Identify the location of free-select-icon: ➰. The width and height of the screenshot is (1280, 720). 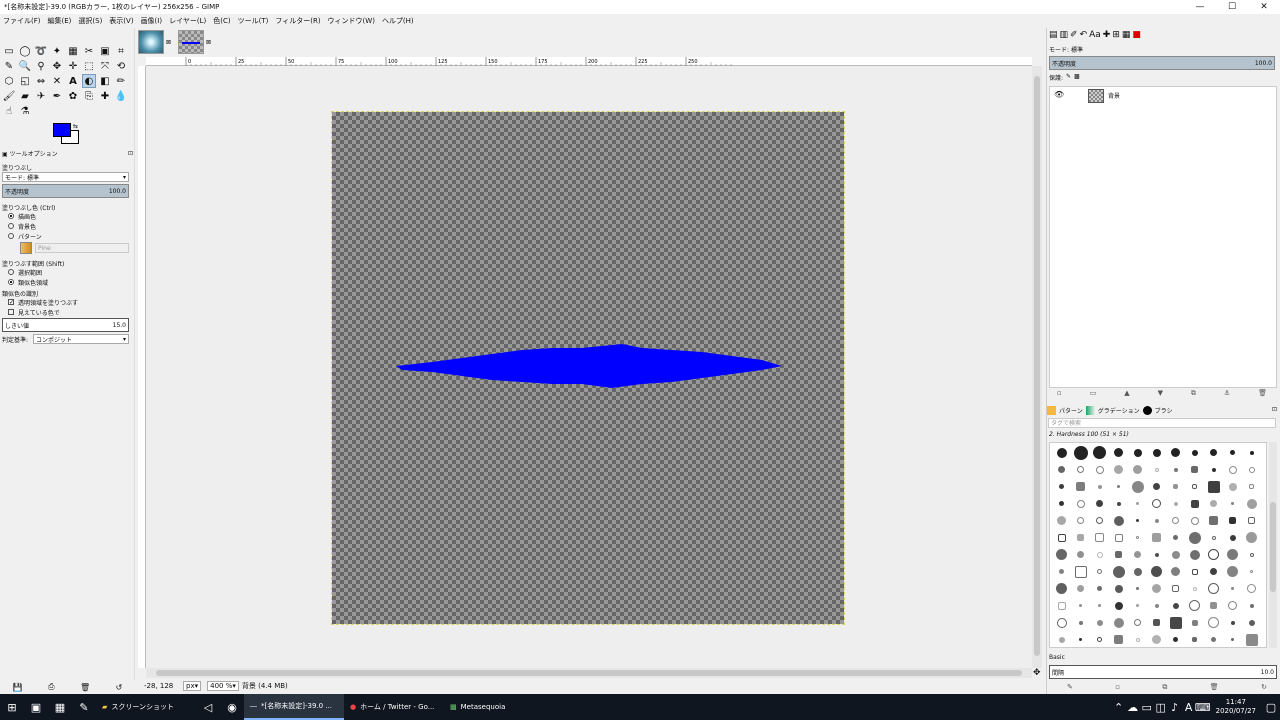
(41, 51).